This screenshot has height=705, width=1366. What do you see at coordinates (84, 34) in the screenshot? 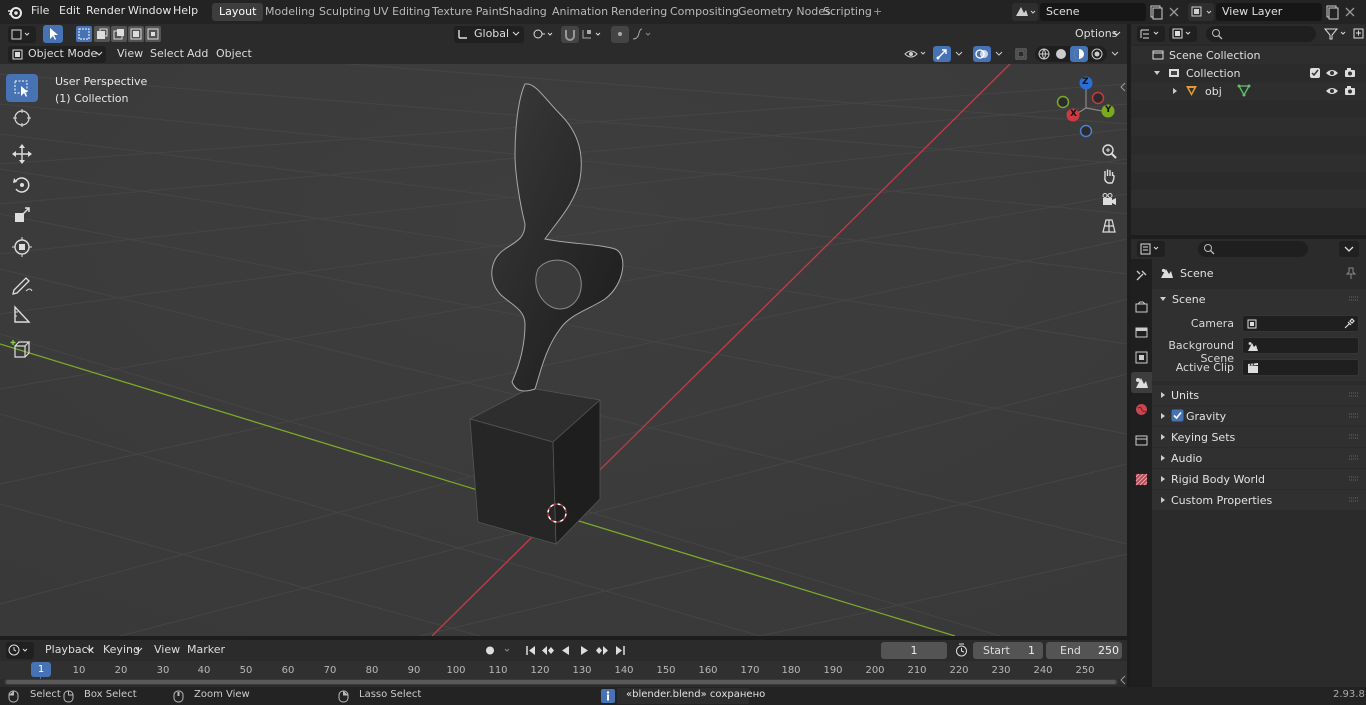
I see `selection-mode-new-icon` at bounding box center [84, 34].